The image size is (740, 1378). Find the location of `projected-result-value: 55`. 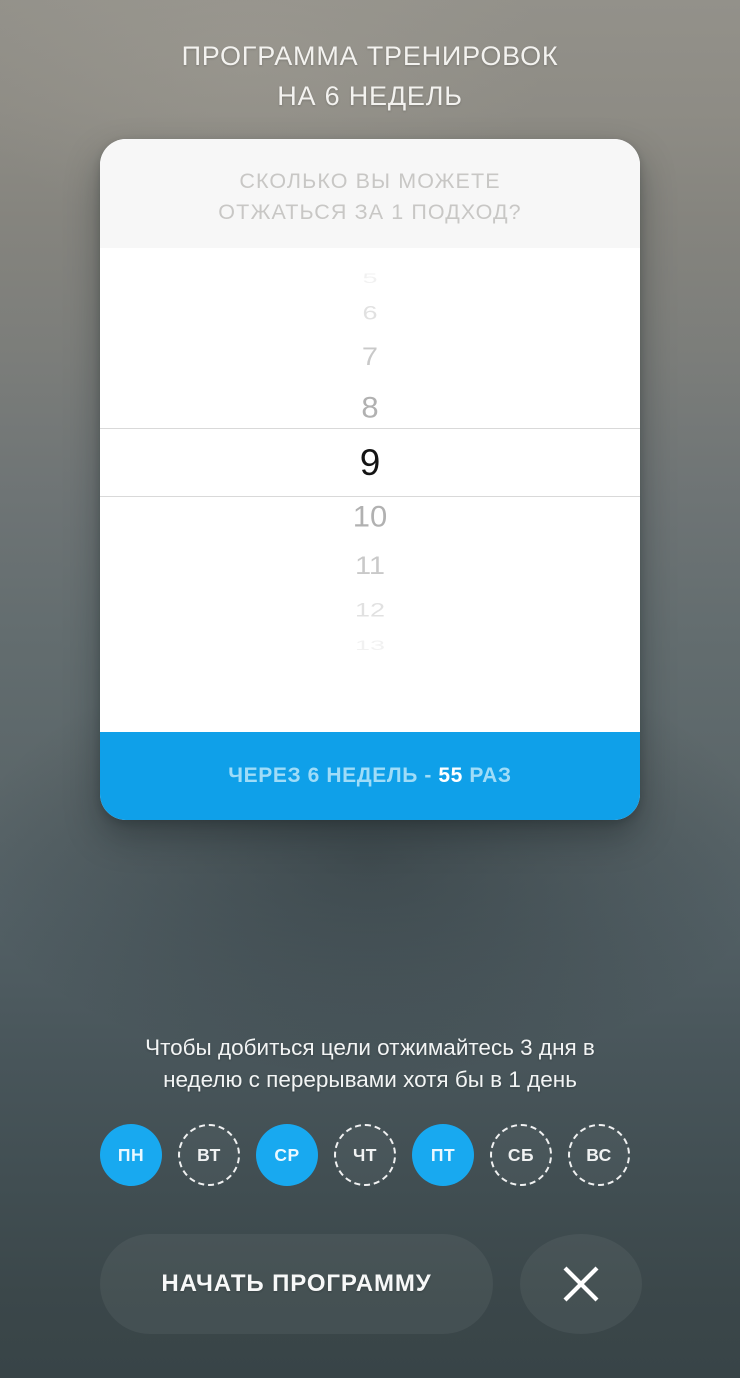

projected-result-value: 55 is located at coordinates (450, 775).